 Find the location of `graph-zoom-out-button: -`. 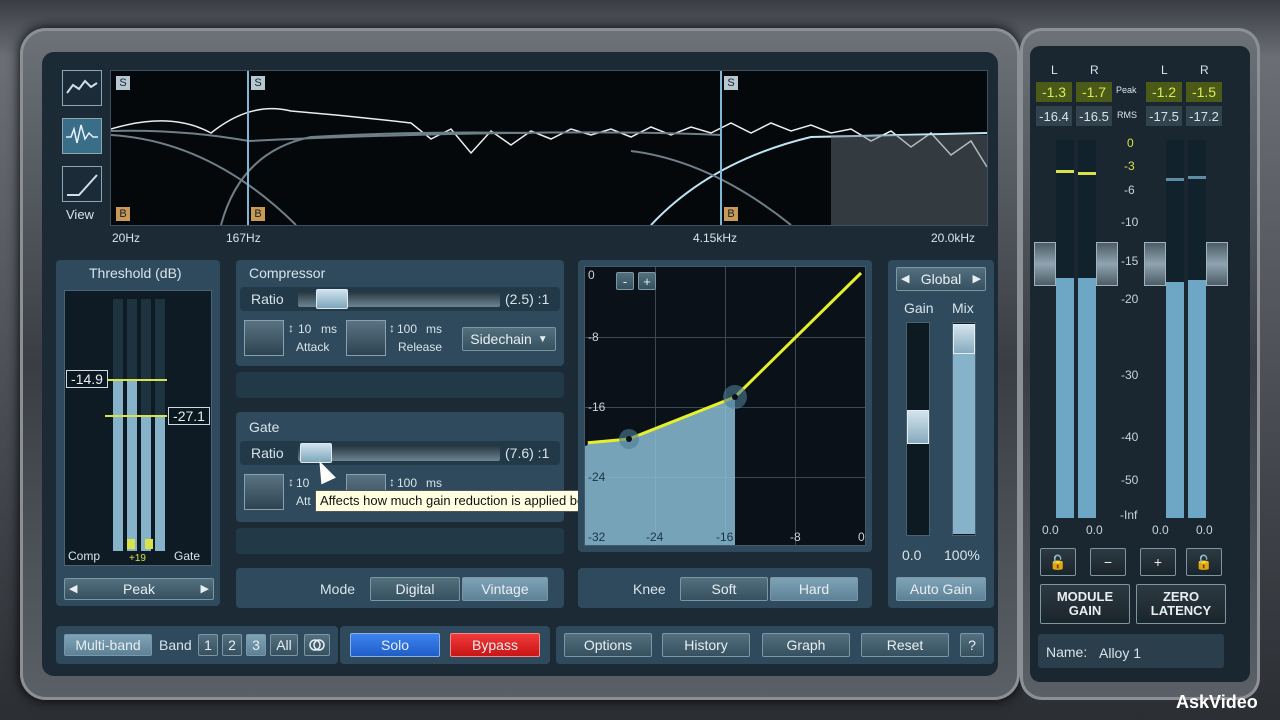

graph-zoom-out-button: - is located at coordinates (625, 281).